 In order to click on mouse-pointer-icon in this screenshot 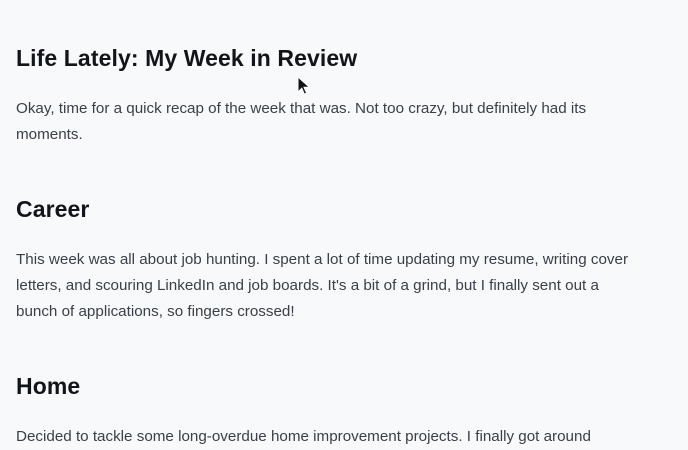, I will do `click(304, 85)`.